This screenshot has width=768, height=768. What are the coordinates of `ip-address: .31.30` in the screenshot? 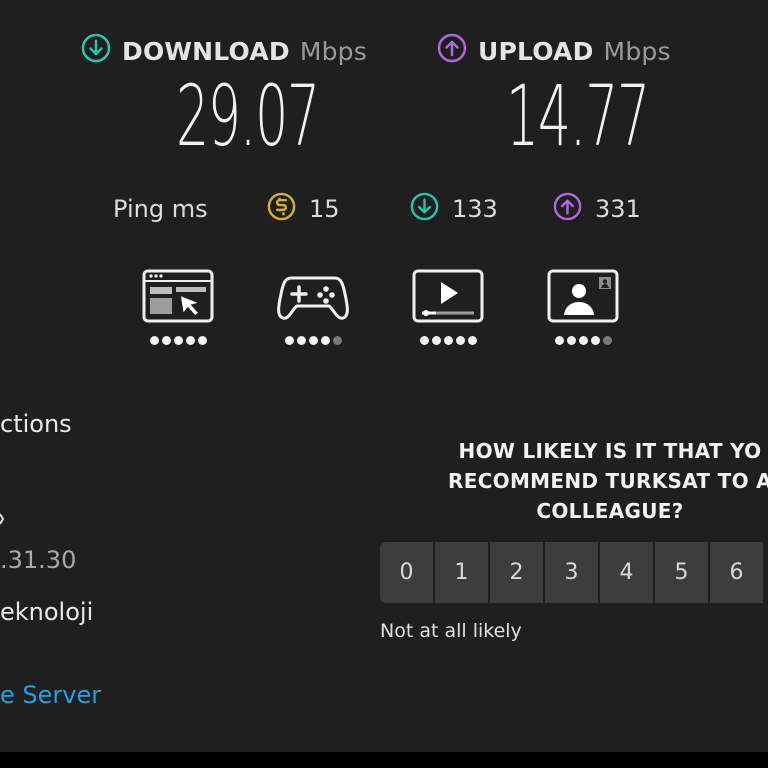 It's located at (38, 560).